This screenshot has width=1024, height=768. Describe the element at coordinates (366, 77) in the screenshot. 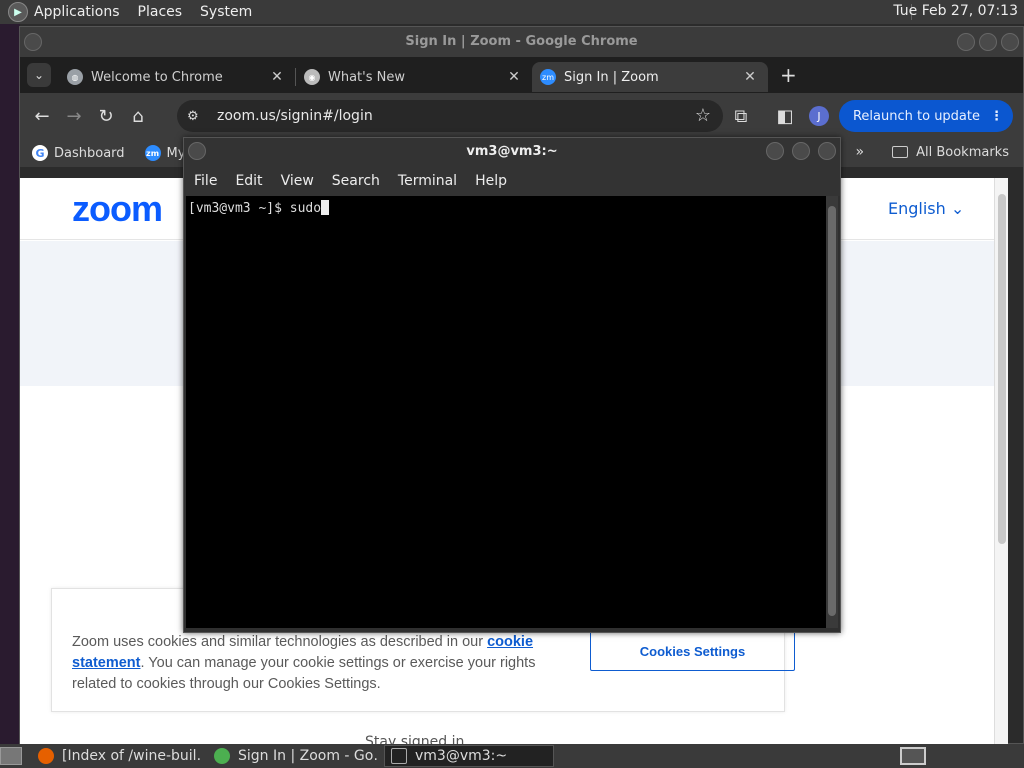

I see `tab-label: What's New` at that location.